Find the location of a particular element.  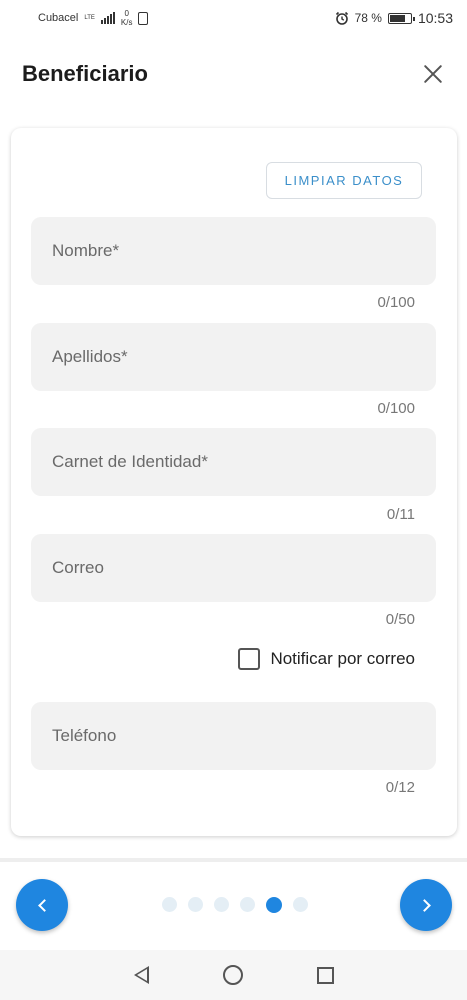

notify-by-email-option: Notificar por correo is located at coordinates (326, 659).